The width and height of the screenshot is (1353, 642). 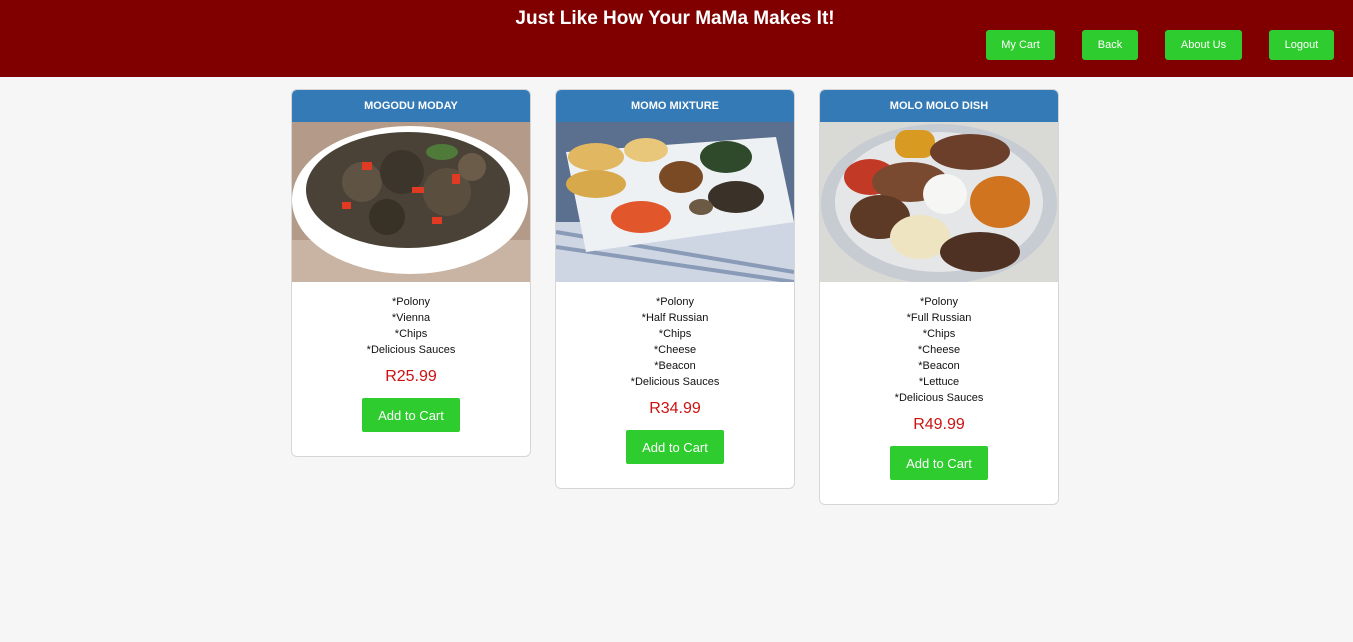 I want to click on ingredient-item: *Lettuce, so click(x=939, y=382).